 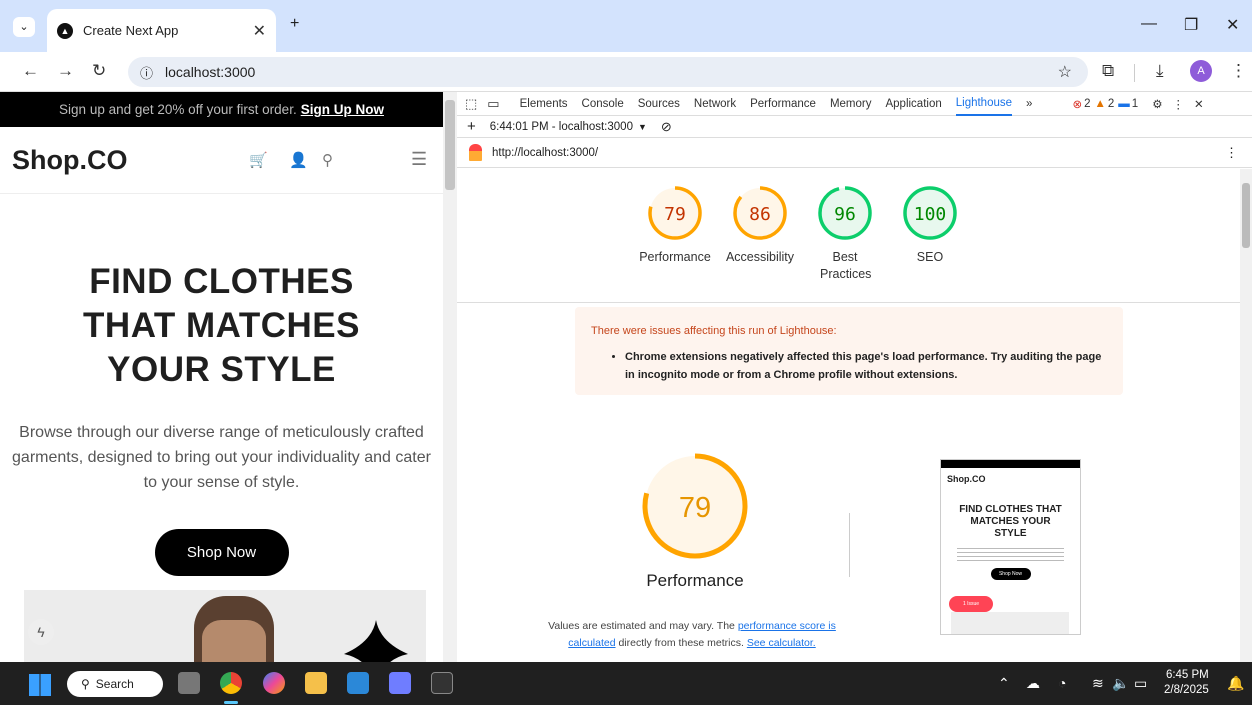 What do you see at coordinates (316, 683) in the screenshot?
I see `file-explorer-icon` at bounding box center [316, 683].